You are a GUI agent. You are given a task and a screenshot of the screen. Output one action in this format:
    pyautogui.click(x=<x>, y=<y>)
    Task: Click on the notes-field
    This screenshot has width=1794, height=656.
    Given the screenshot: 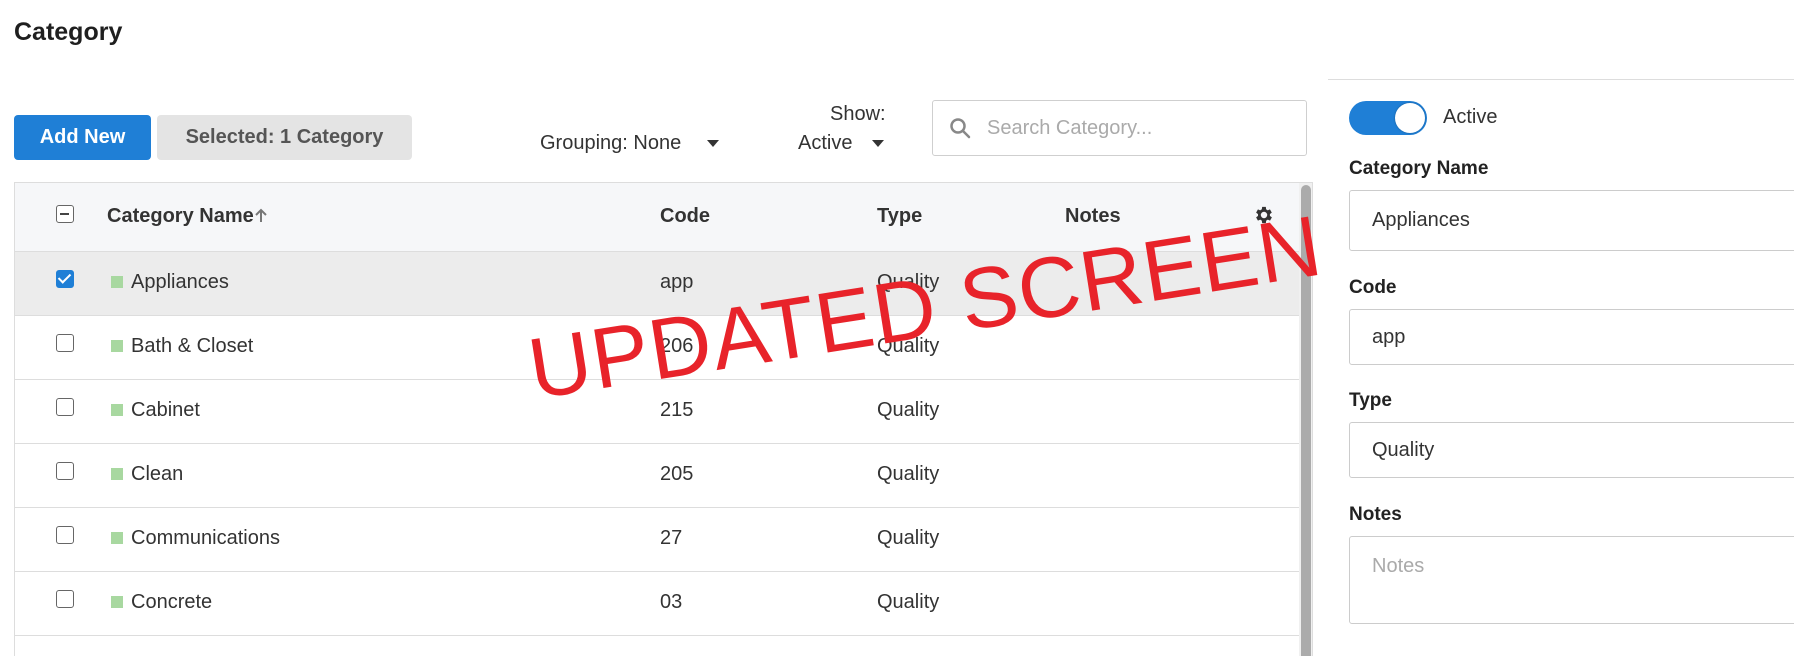 What is the action you would take?
    pyautogui.click(x=1571, y=580)
    